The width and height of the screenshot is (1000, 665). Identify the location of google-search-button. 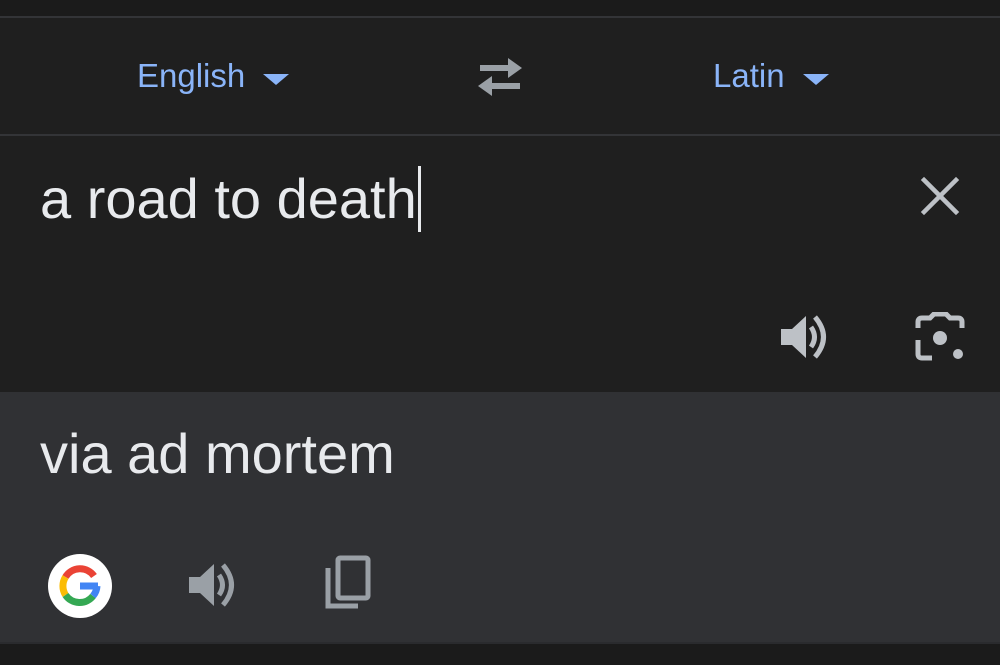
(80, 586).